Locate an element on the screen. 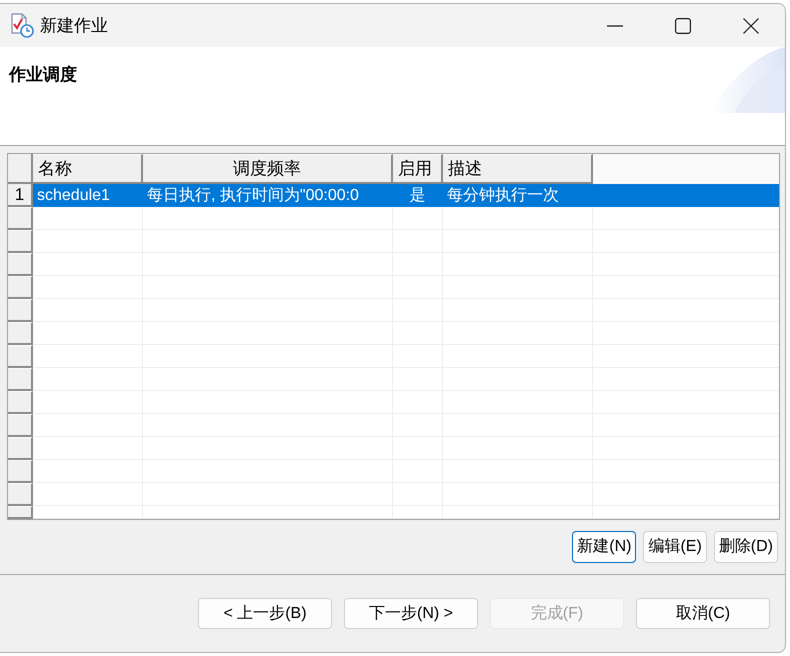  maximize-icon is located at coordinates (683, 26).